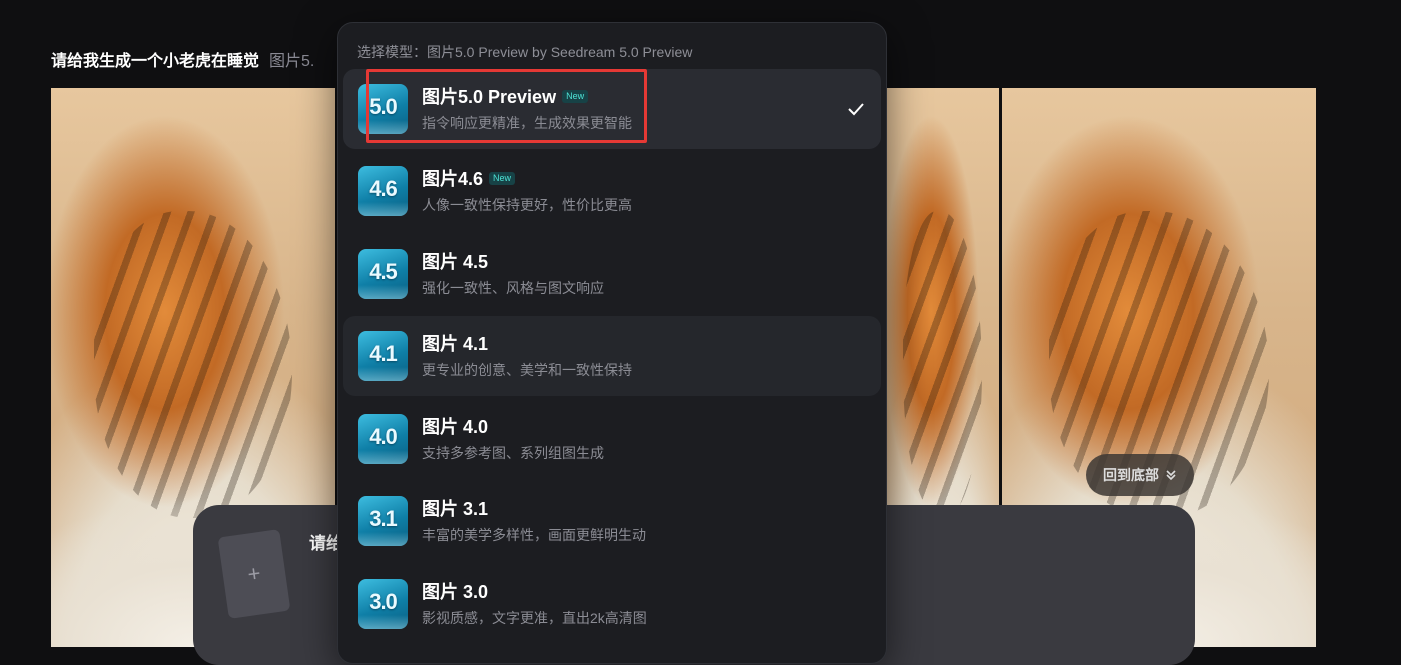 Image resolution: width=1401 pixels, height=665 pixels. What do you see at coordinates (612, 439) in the screenshot?
I see `model-option-4-0: 4.0 图片 4.0 支持多参考图、系列组图生成` at bounding box center [612, 439].